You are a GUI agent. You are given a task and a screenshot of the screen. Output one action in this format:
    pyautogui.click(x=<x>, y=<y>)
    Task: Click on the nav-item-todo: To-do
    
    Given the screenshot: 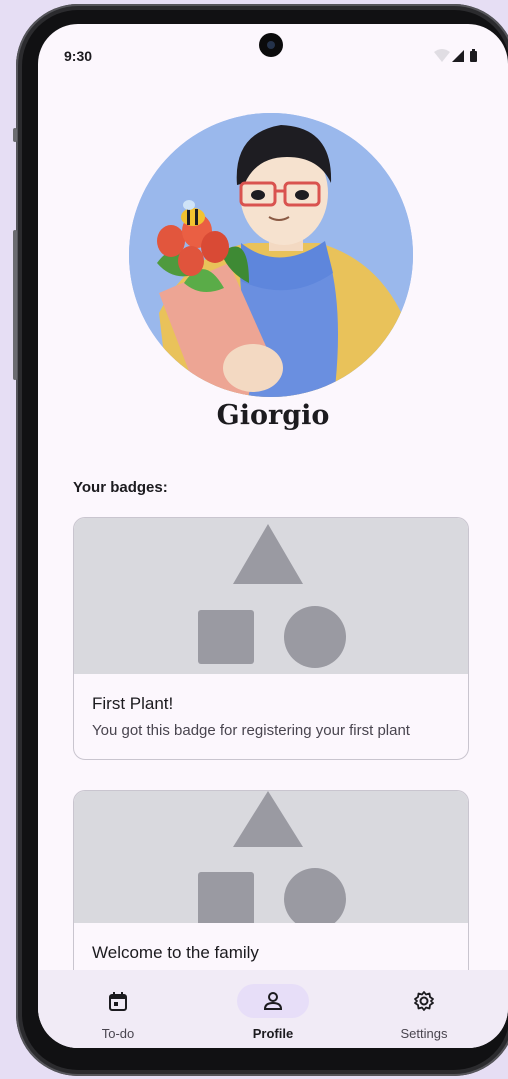 What is the action you would take?
    pyautogui.click(x=118, y=1009)
    